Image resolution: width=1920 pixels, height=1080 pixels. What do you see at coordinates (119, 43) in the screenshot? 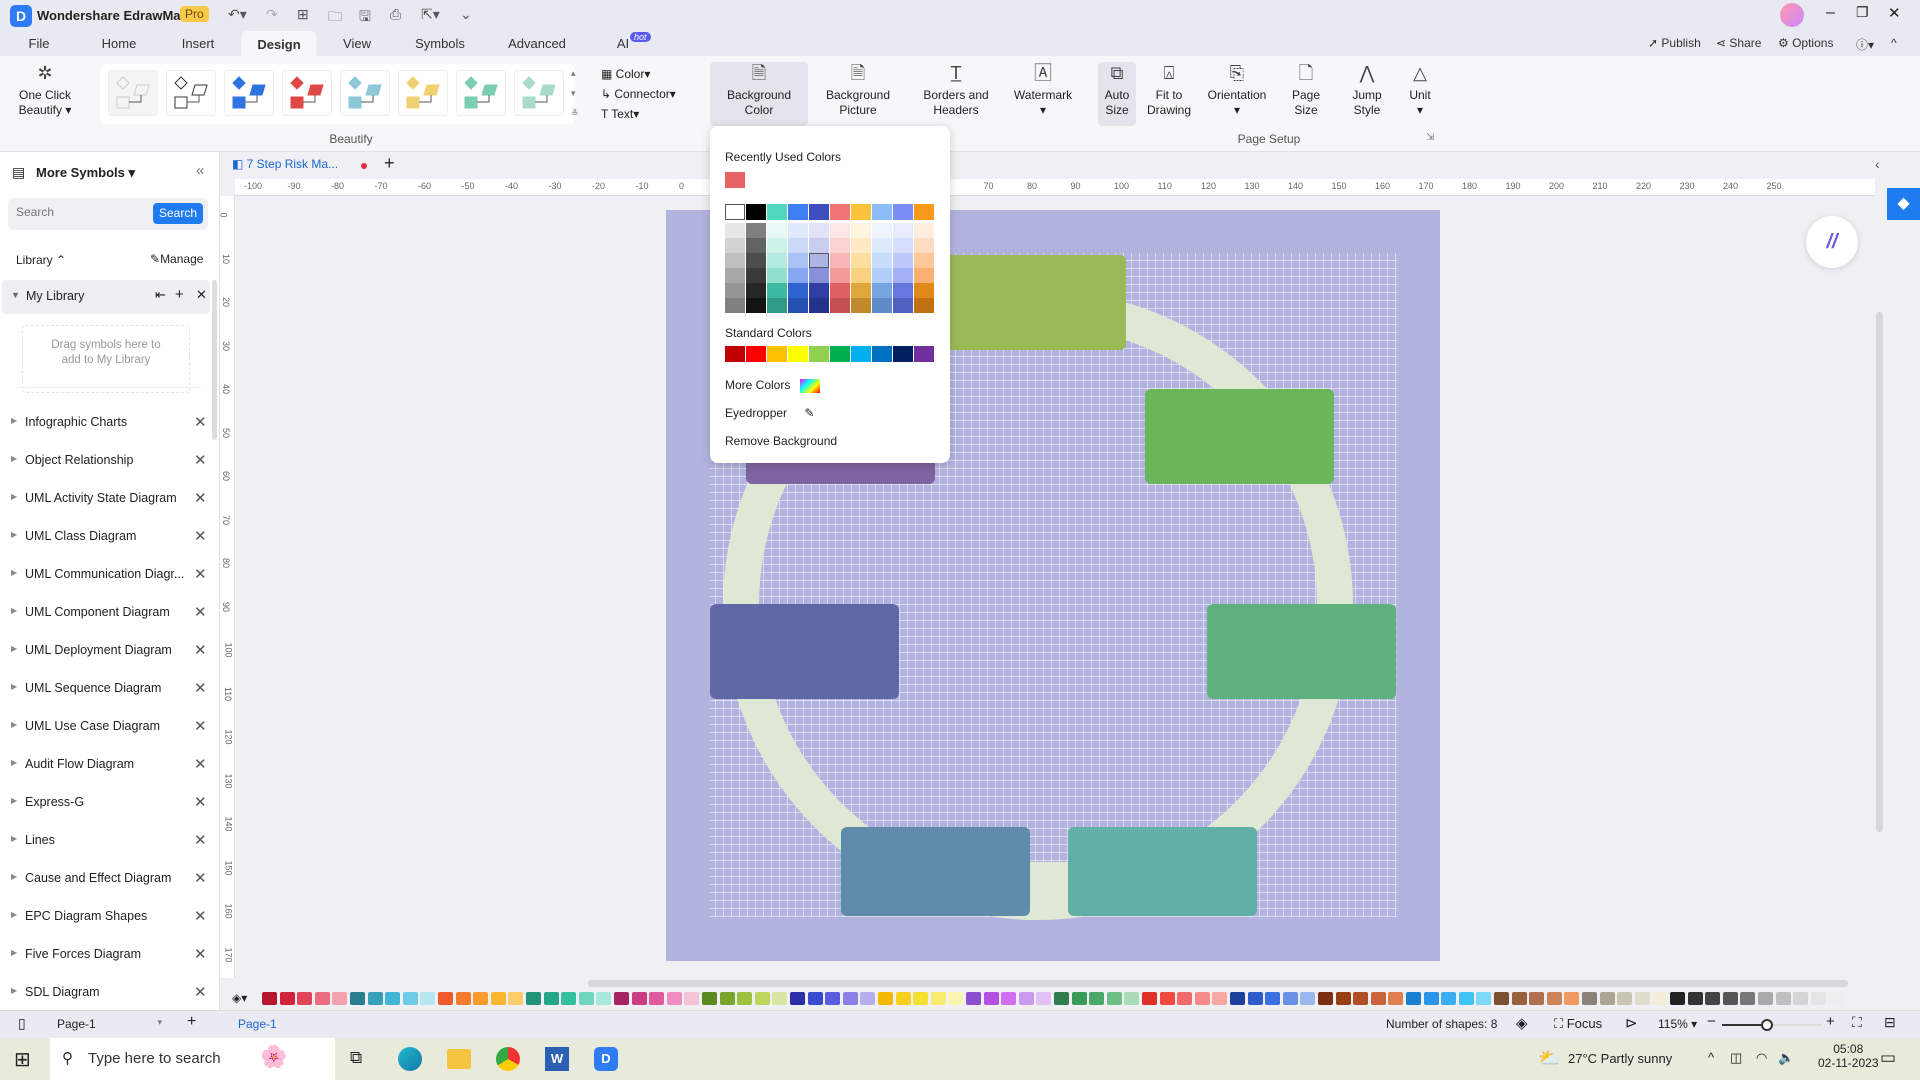
I see `tab-home: Home` at bounding box center [119, 43].